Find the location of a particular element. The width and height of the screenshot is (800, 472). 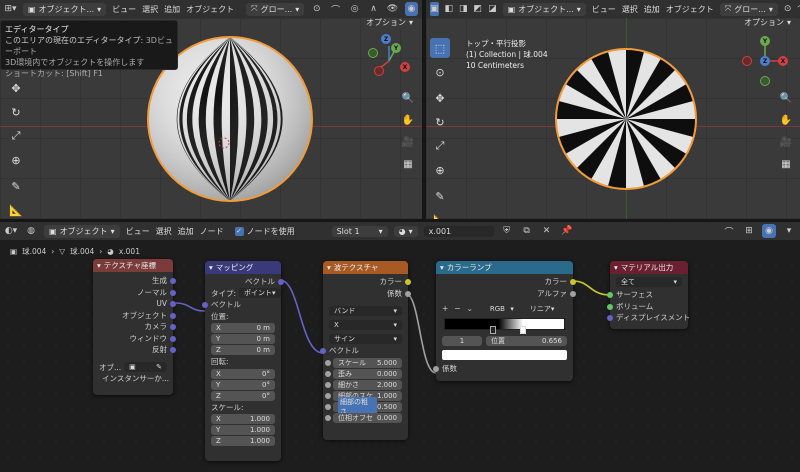

scale-z-field: Z 1.000 is located at coordinates (243, 441).